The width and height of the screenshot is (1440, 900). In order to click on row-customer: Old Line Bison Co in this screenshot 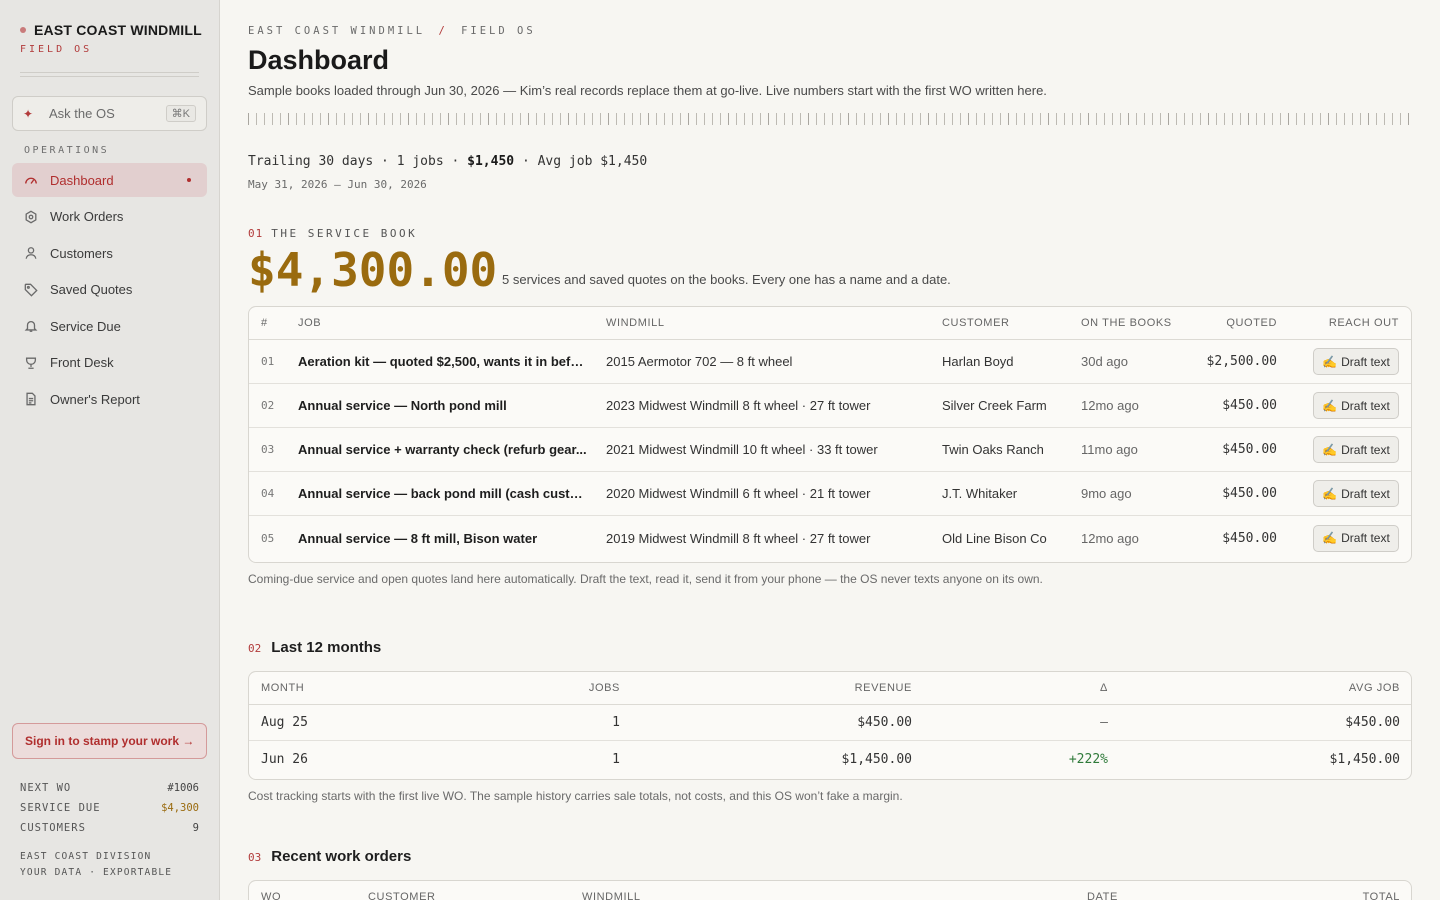, I will do `click(1007, 538)`.